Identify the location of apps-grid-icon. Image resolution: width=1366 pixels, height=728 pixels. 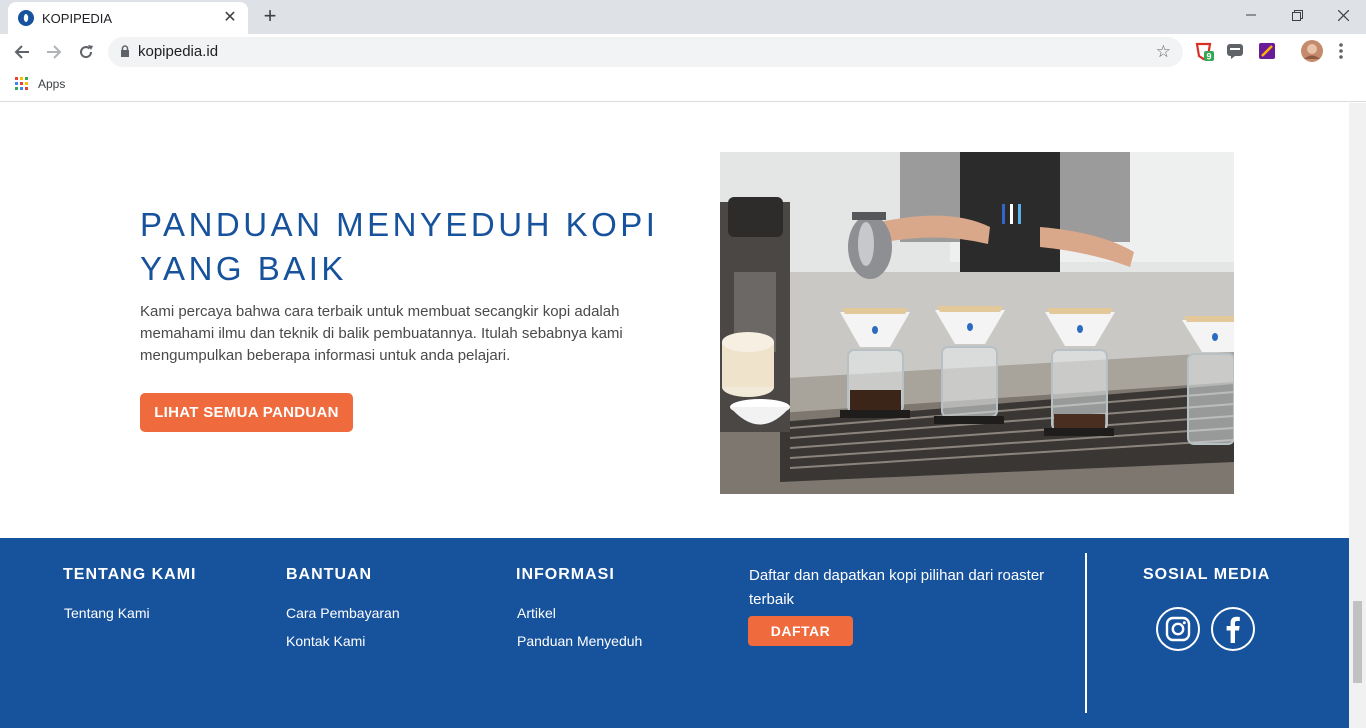
(21, 83).